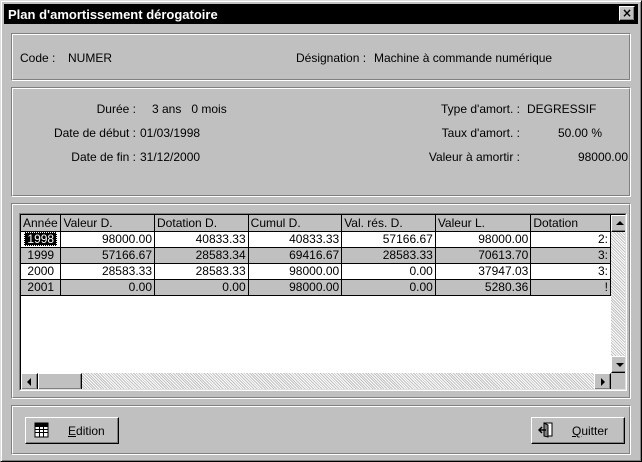 Image resolution: width=642 pixels, height=462 pixels. I want to click on cell-annee: 1998, so click(41, 239).